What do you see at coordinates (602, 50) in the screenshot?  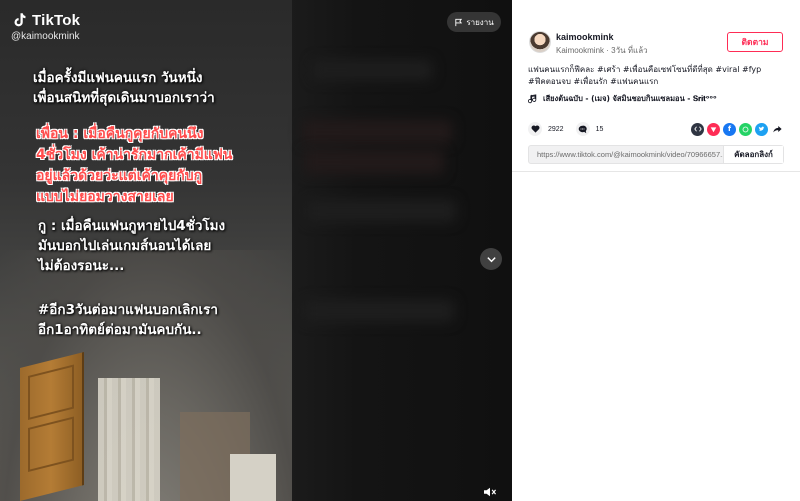 I see `author-meta: Kaimookmink · 3วัน ที่แล้ว` at bounding box center [602, 50].